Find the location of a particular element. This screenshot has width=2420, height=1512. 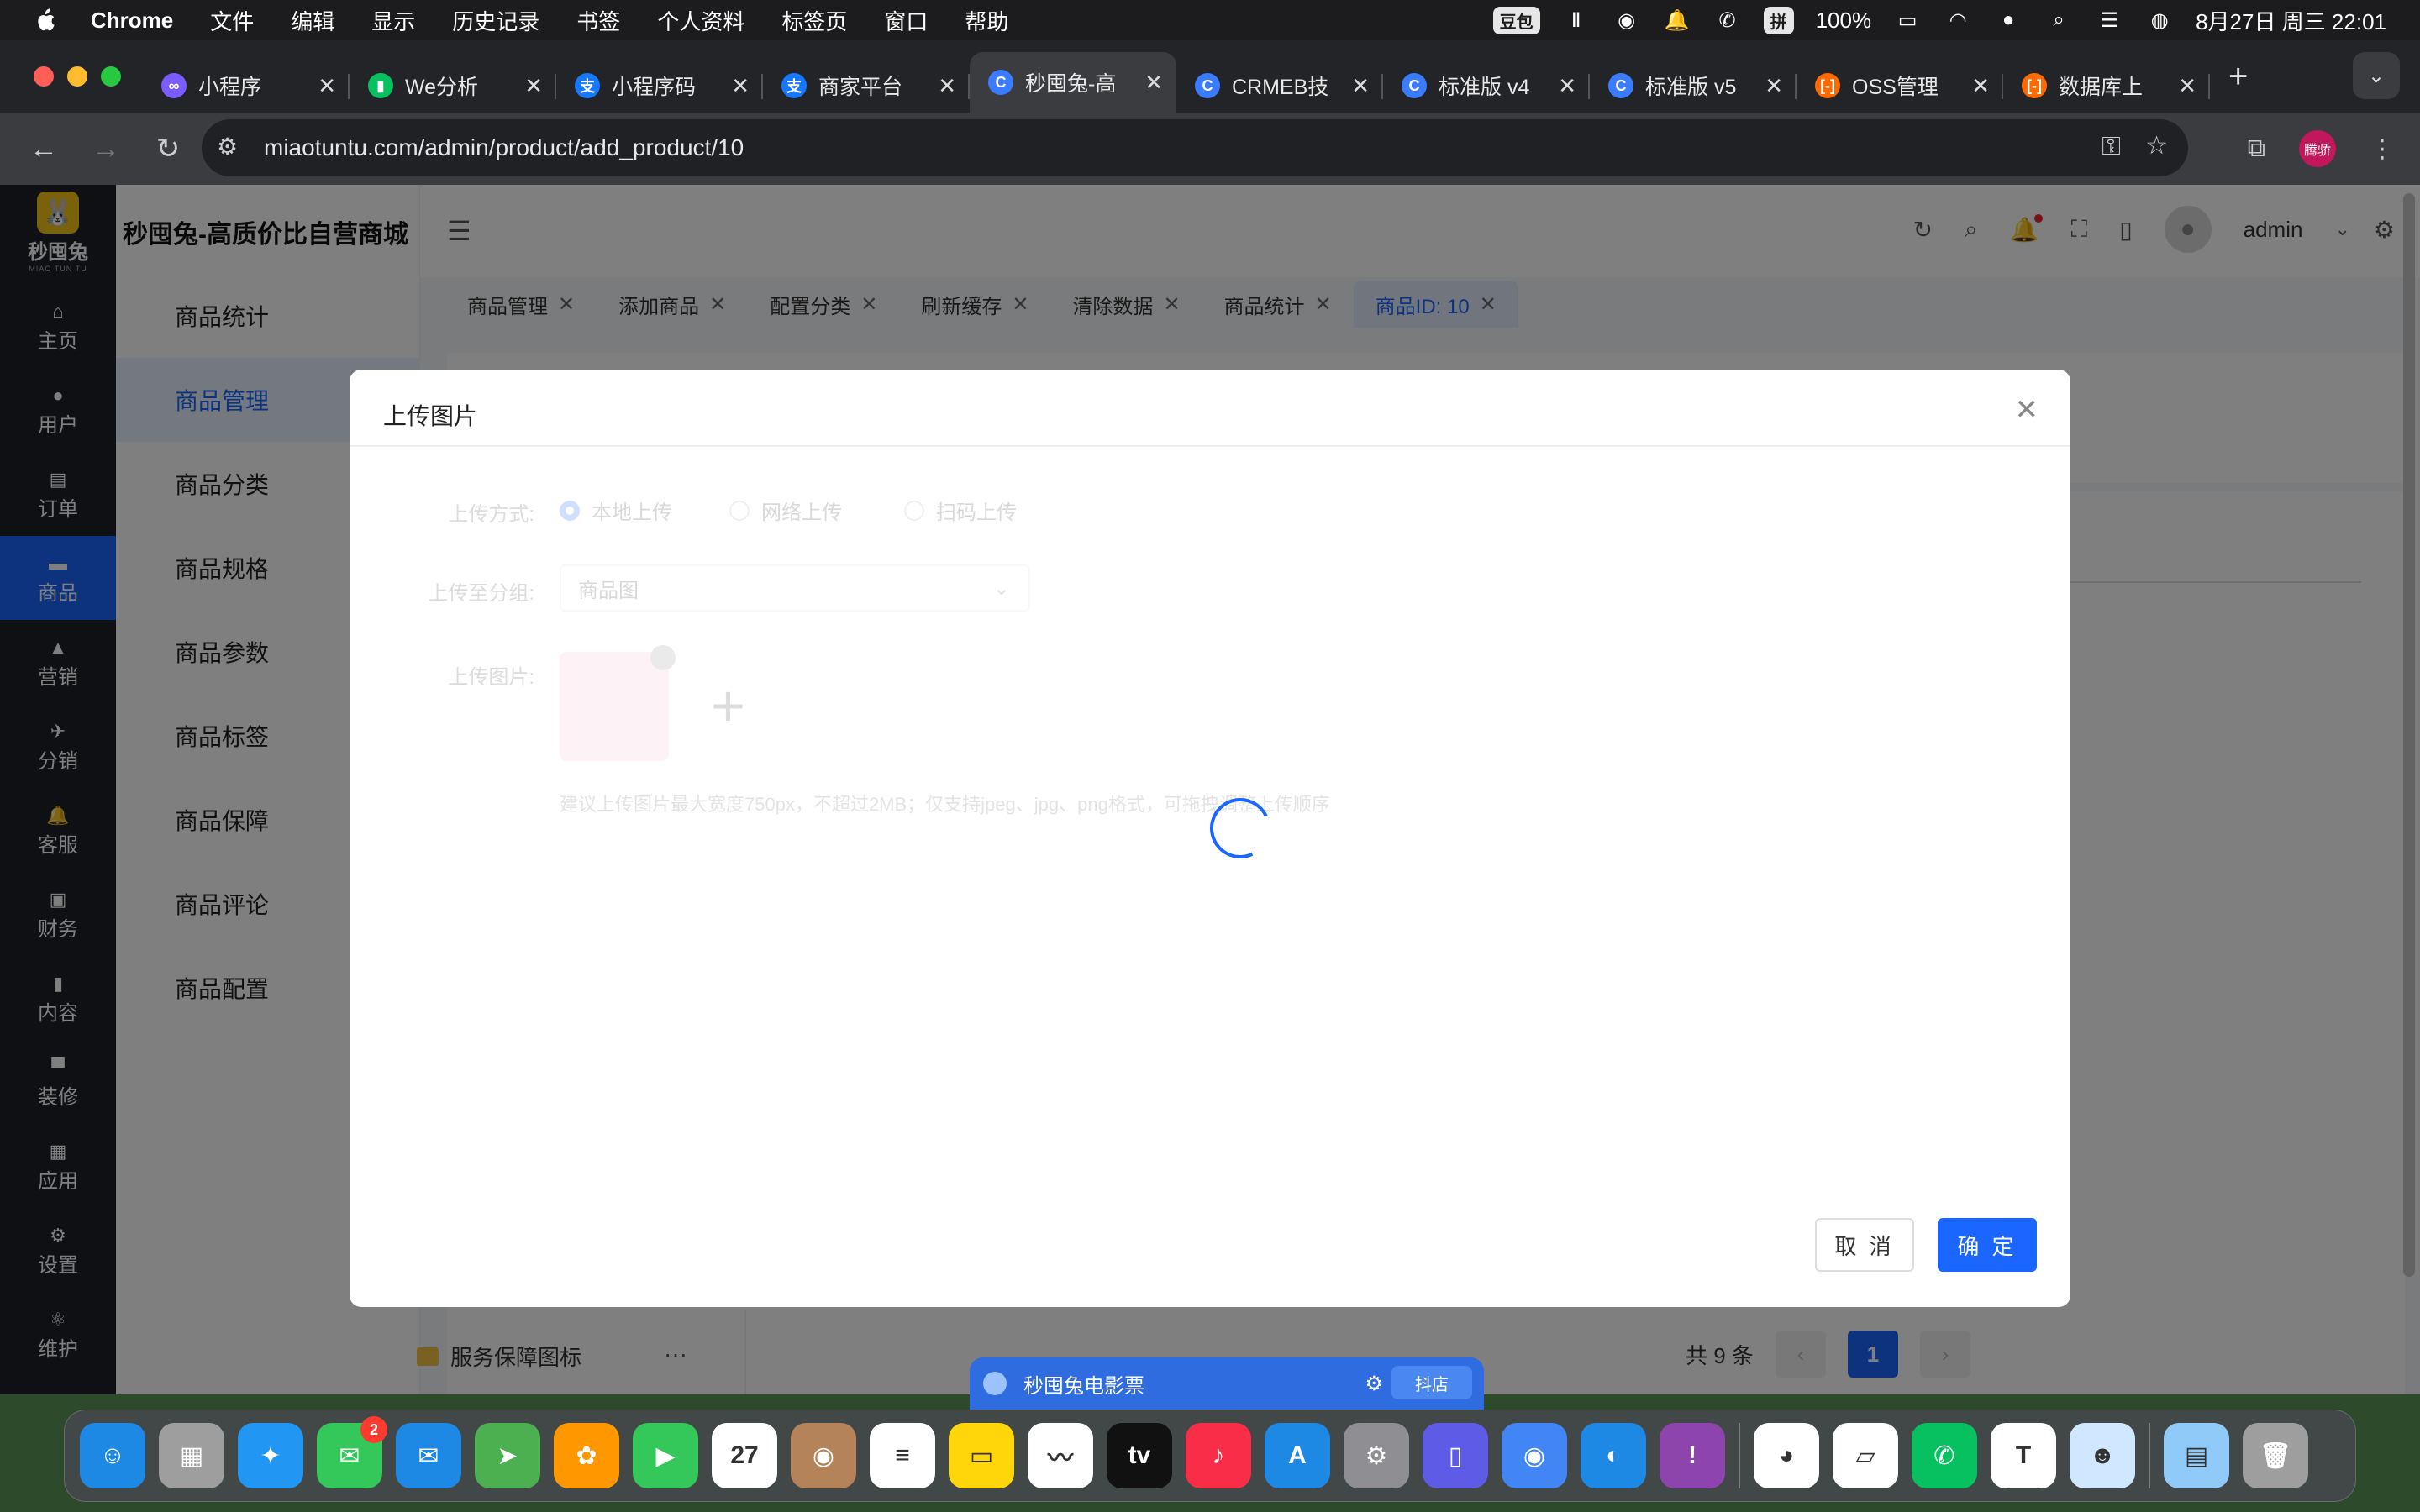

doudian-badge: 抖店 is located at coordinates (1432, 1382).